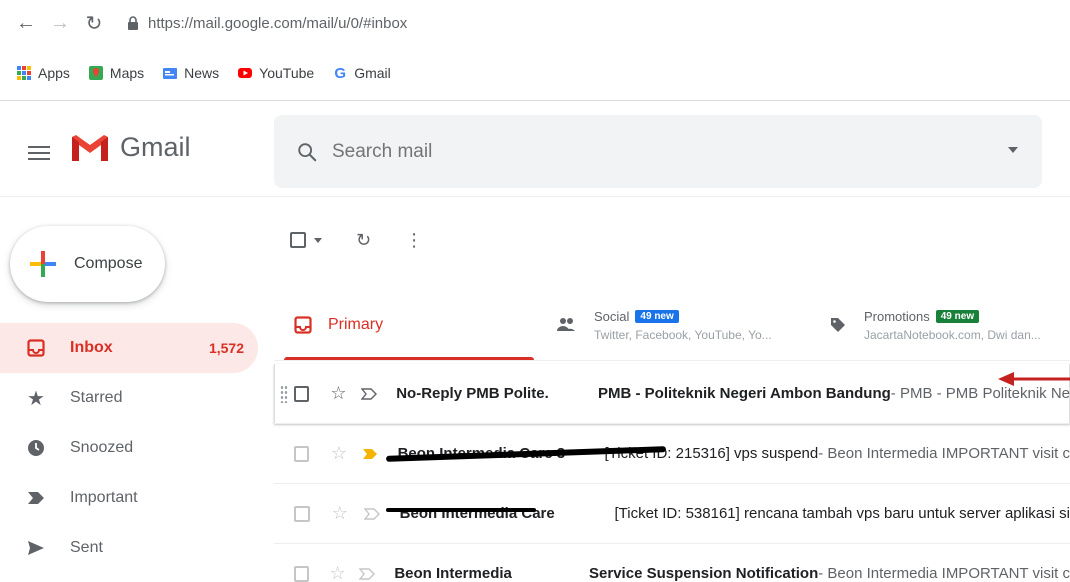  Describe the element at coordinates (36, 398) in the screenshot. I see `star-icon: ★` at that location.